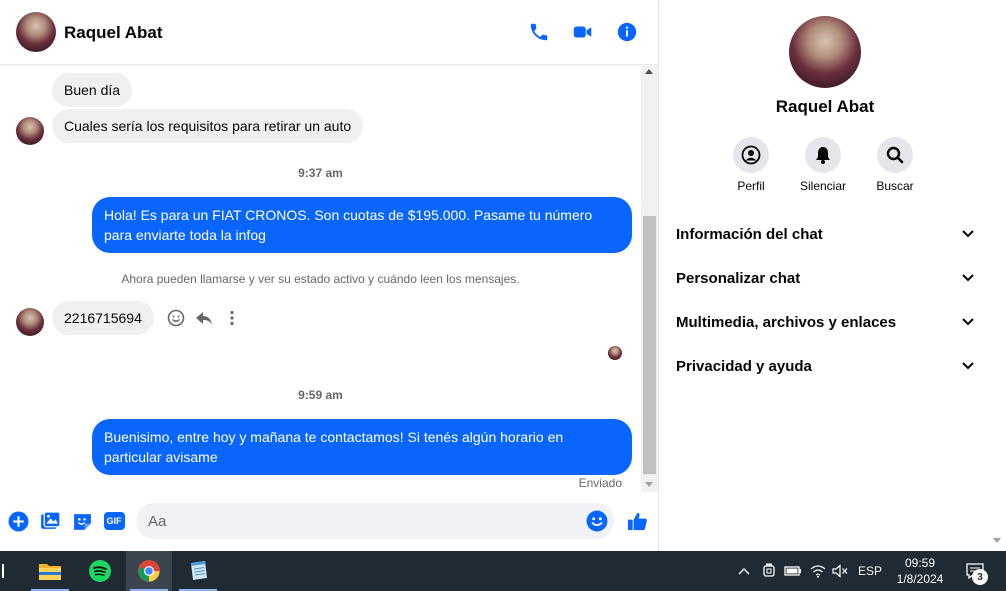 This screenshot has width=1006, height=591. Describe the element at coordinates (649, 345) in the screenshot. I see `scroll-thumb` at that location.